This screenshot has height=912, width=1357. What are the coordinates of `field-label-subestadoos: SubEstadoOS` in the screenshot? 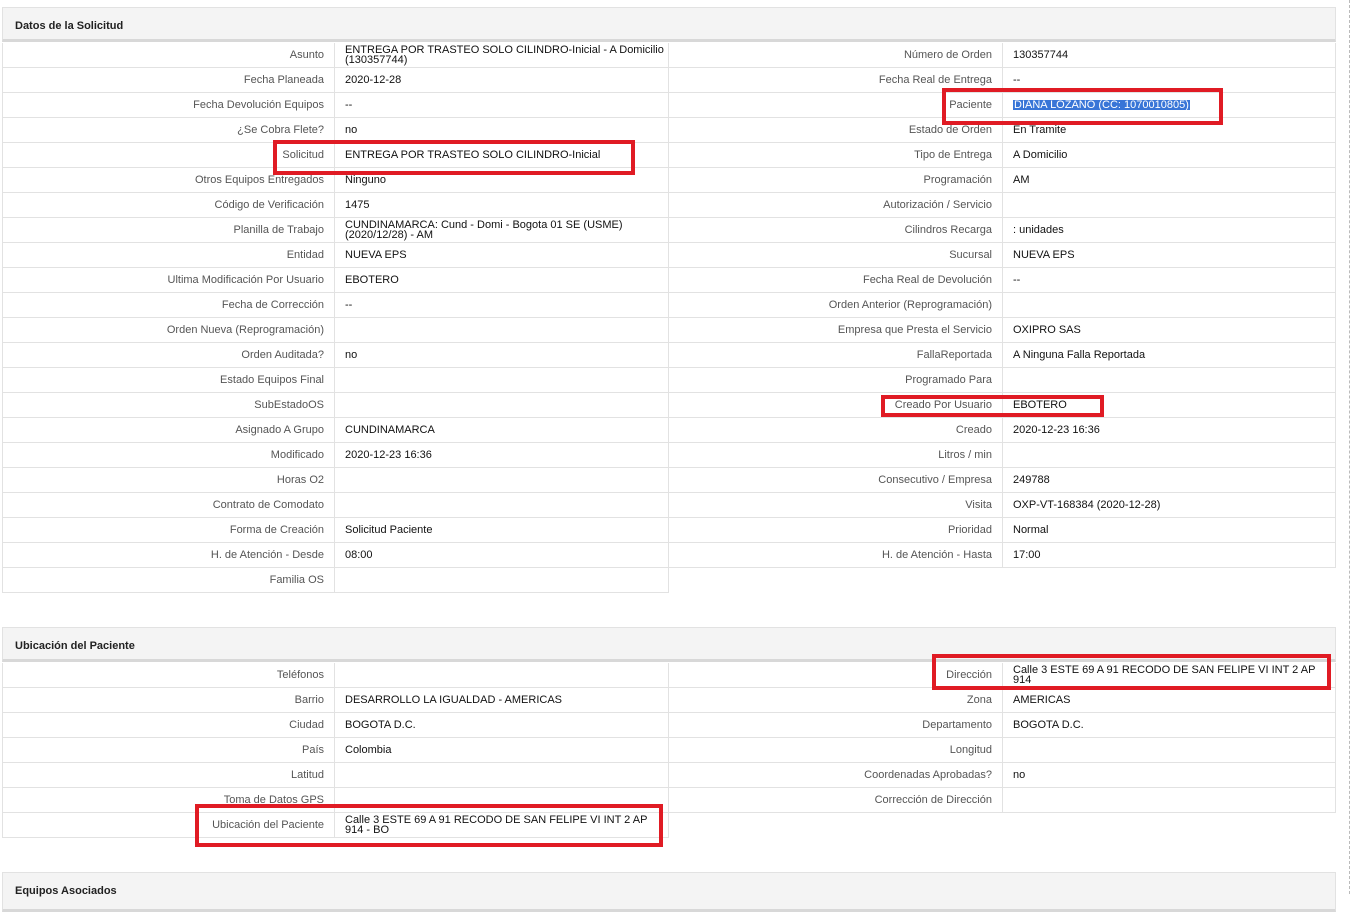 It's located at (168, 405).